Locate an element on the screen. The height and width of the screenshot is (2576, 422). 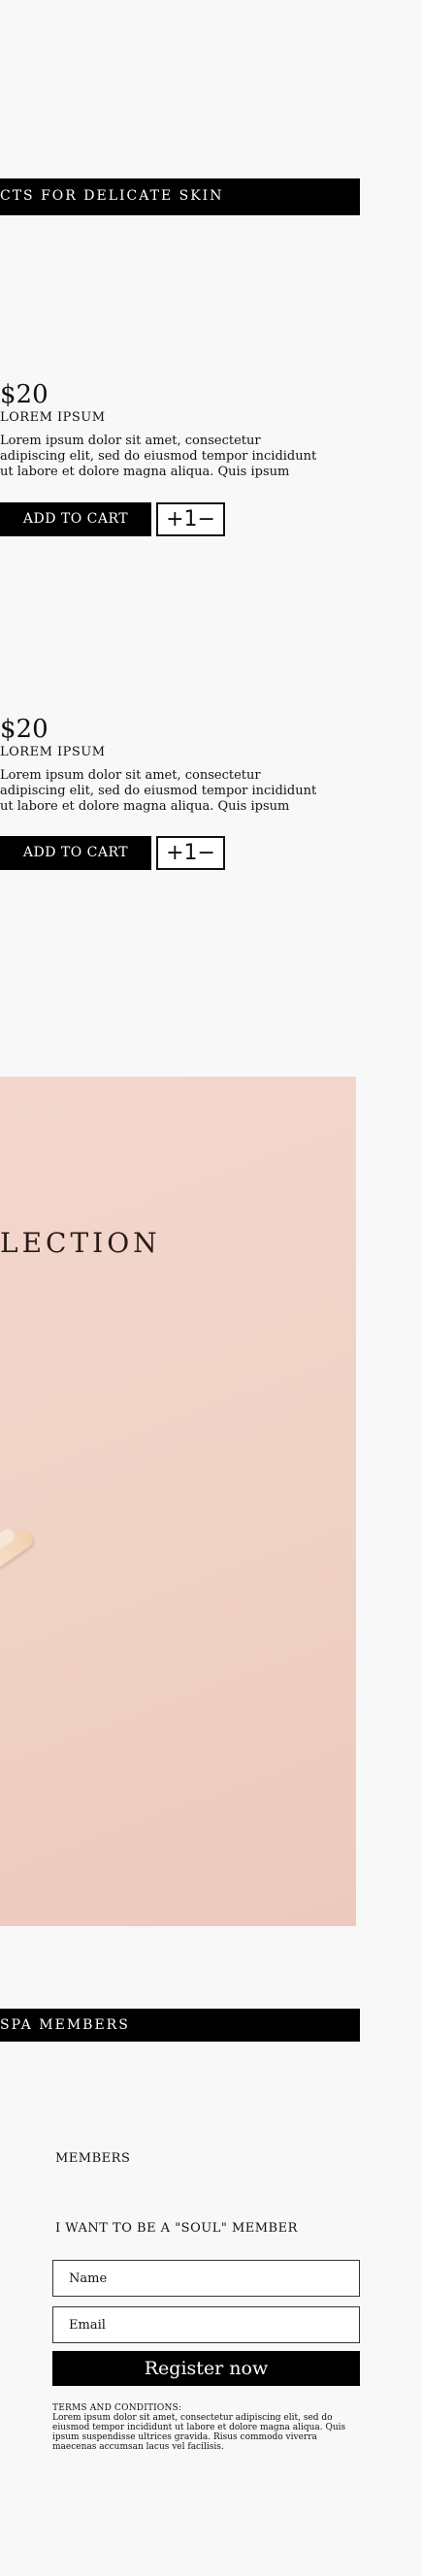
terms-title: TERMS AND CONDITIONS: is located at coordinates (117, 2408).